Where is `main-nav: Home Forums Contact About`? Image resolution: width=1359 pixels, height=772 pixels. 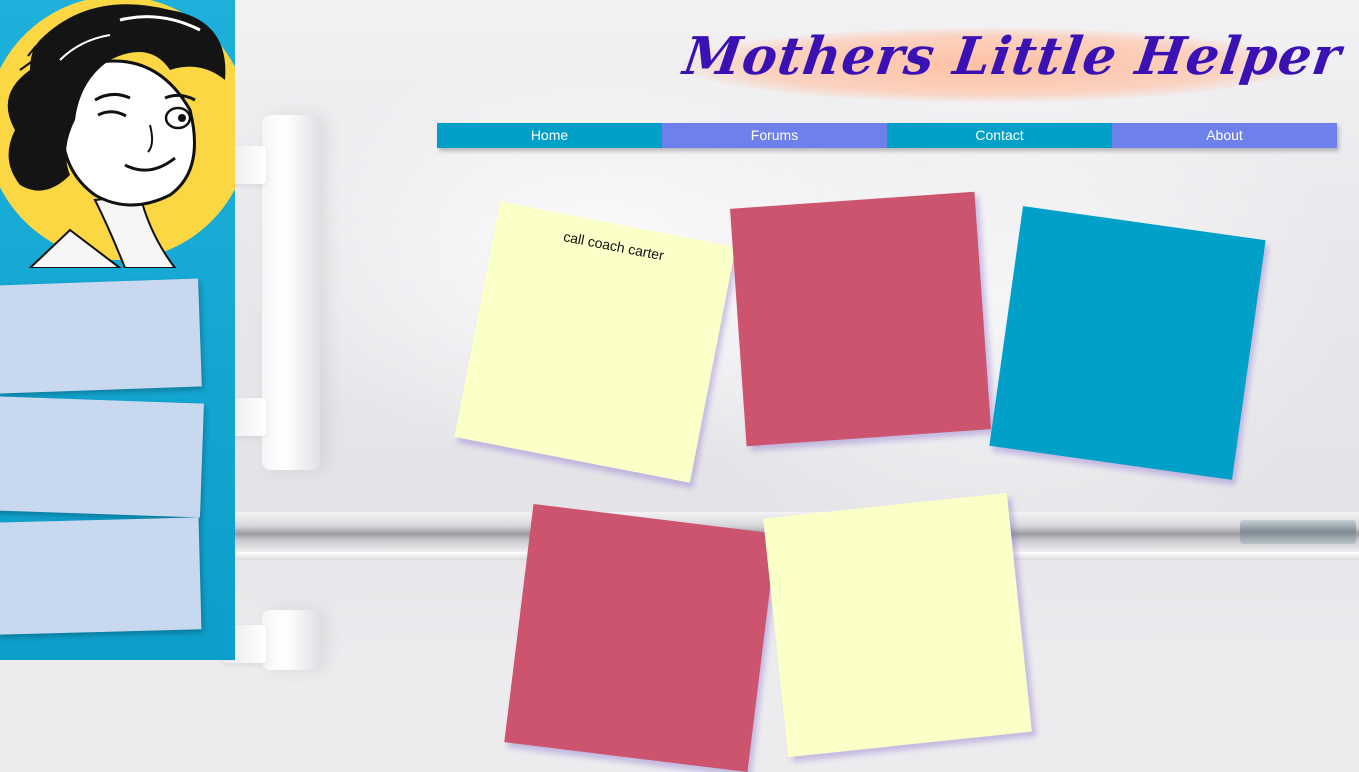 main-nav: Home Forums Contact About is located at coordinates (887, 135).